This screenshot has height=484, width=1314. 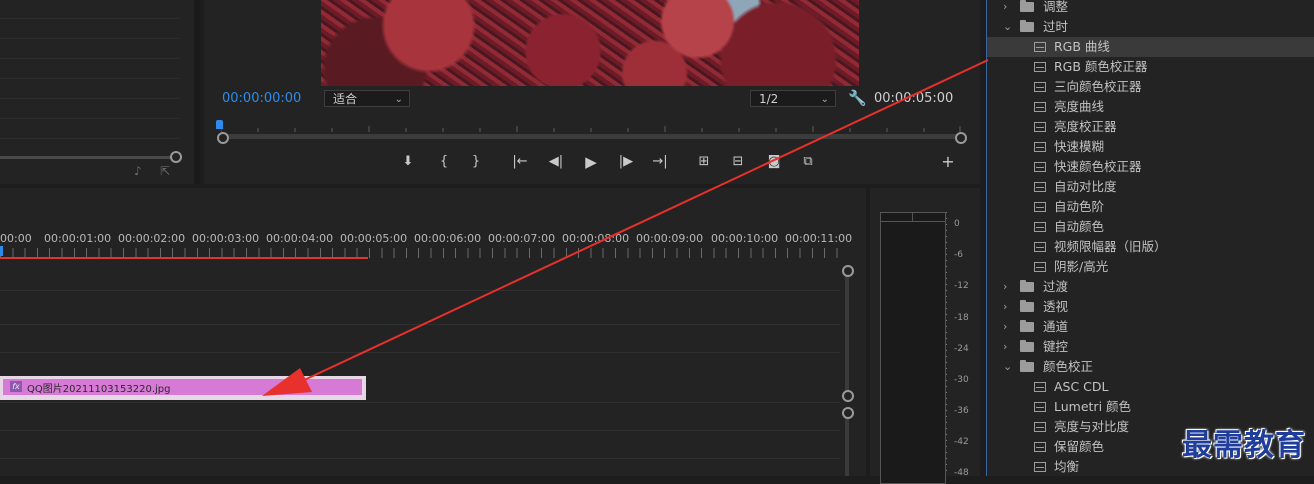 I want to click on add-button-icon: +, so click(x=948, y=162).